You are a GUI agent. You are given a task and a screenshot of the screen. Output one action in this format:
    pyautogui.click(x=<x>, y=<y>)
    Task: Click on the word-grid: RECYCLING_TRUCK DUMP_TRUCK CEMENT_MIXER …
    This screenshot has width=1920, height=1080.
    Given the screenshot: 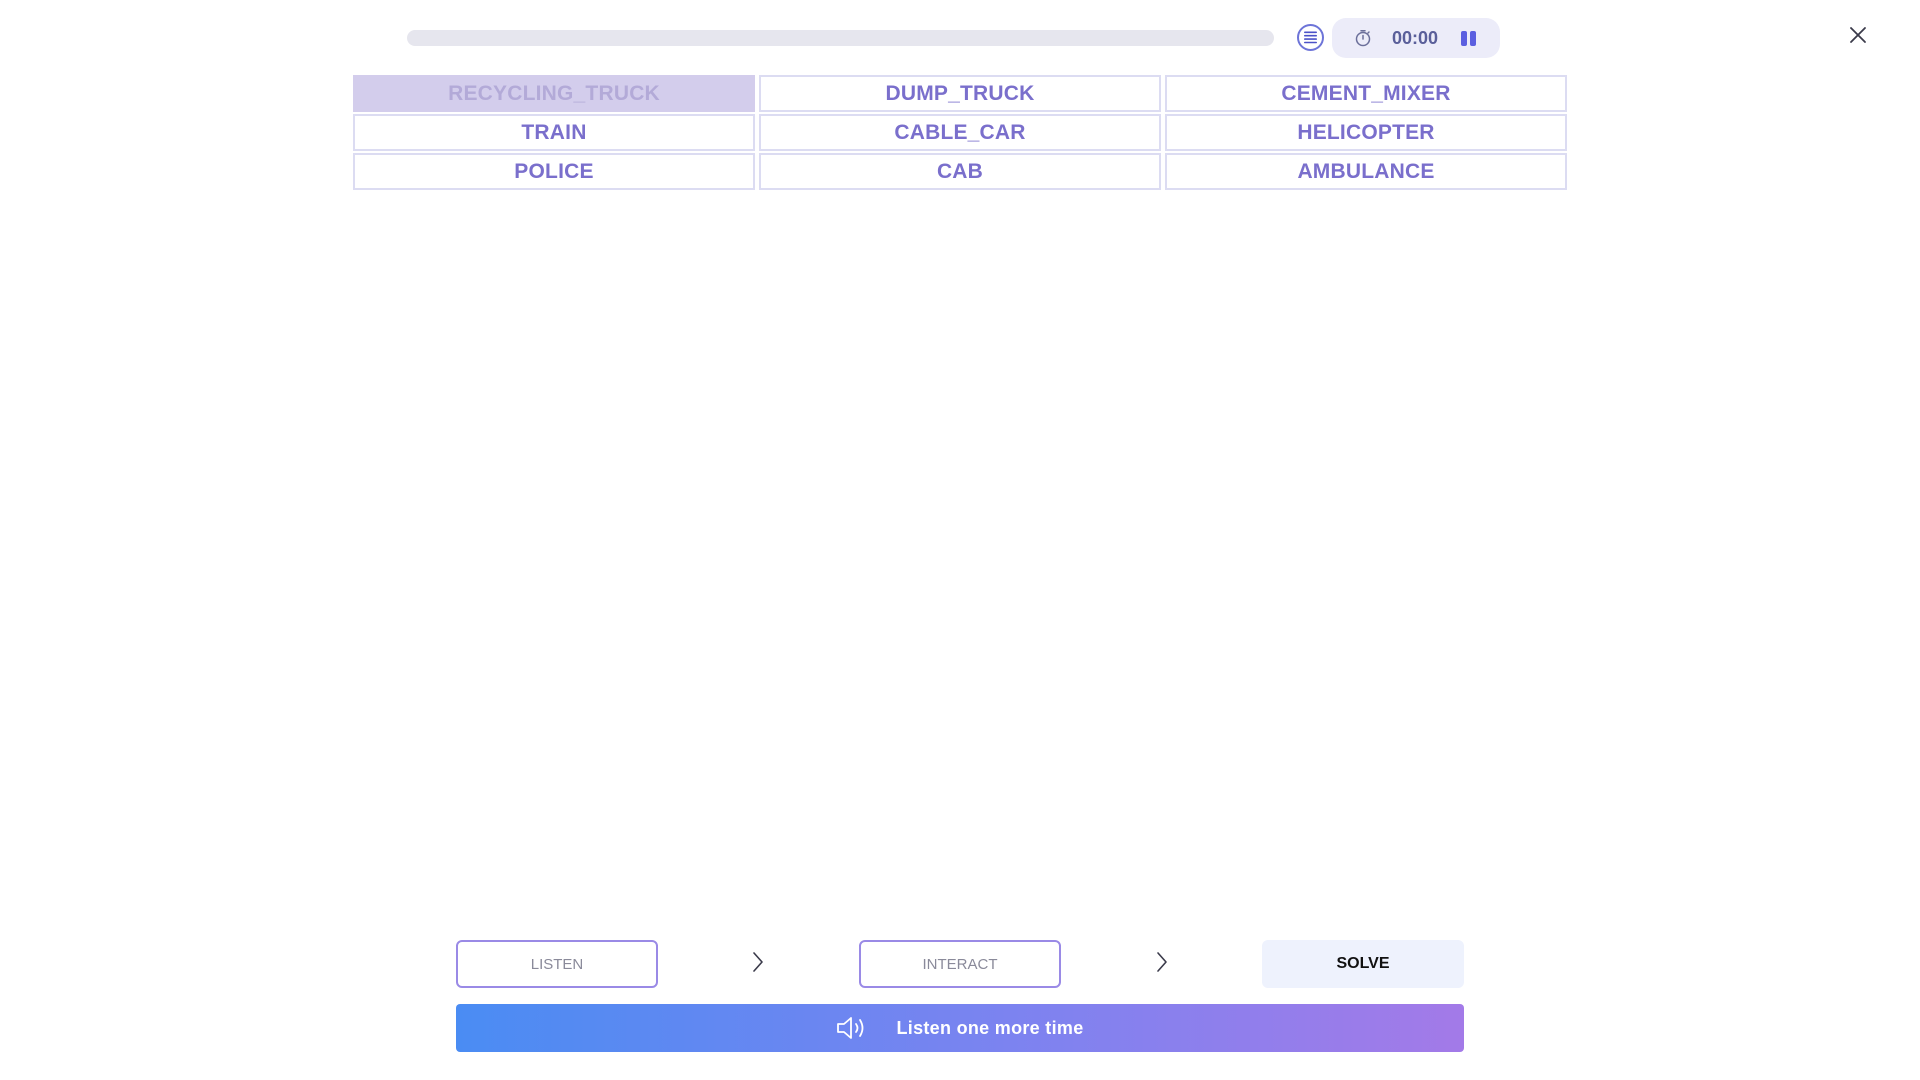 What is the action you would take?
    pyautogui.click(x=960, y=132)
    